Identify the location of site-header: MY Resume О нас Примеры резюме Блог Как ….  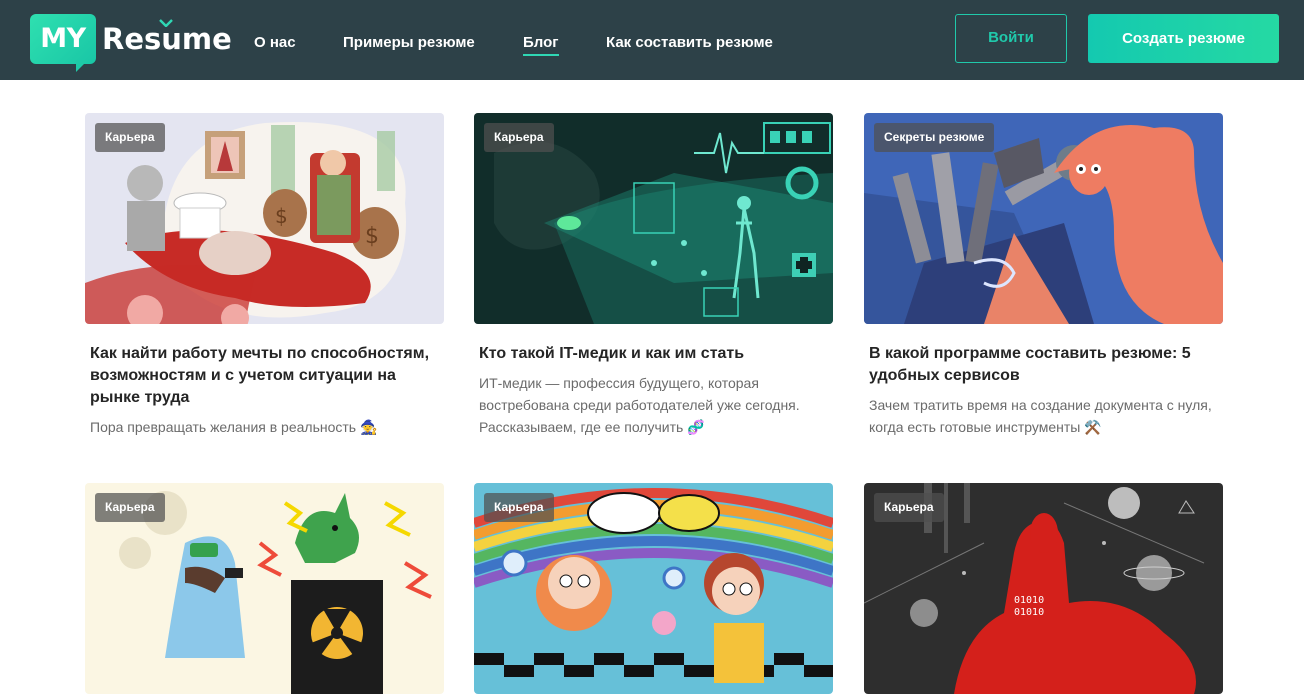
(652, 40).